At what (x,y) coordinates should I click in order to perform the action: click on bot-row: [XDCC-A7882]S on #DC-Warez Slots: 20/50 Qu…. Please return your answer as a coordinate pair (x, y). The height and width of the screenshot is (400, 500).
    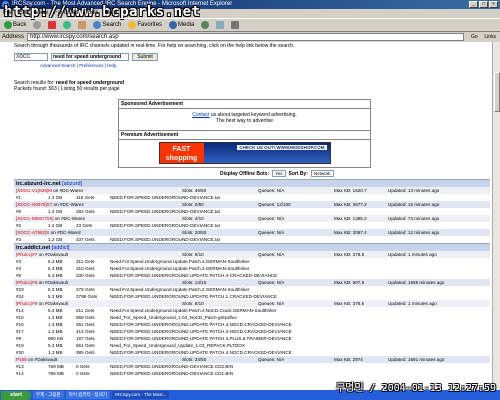
    Looking at the image, I should click on (252, 232).